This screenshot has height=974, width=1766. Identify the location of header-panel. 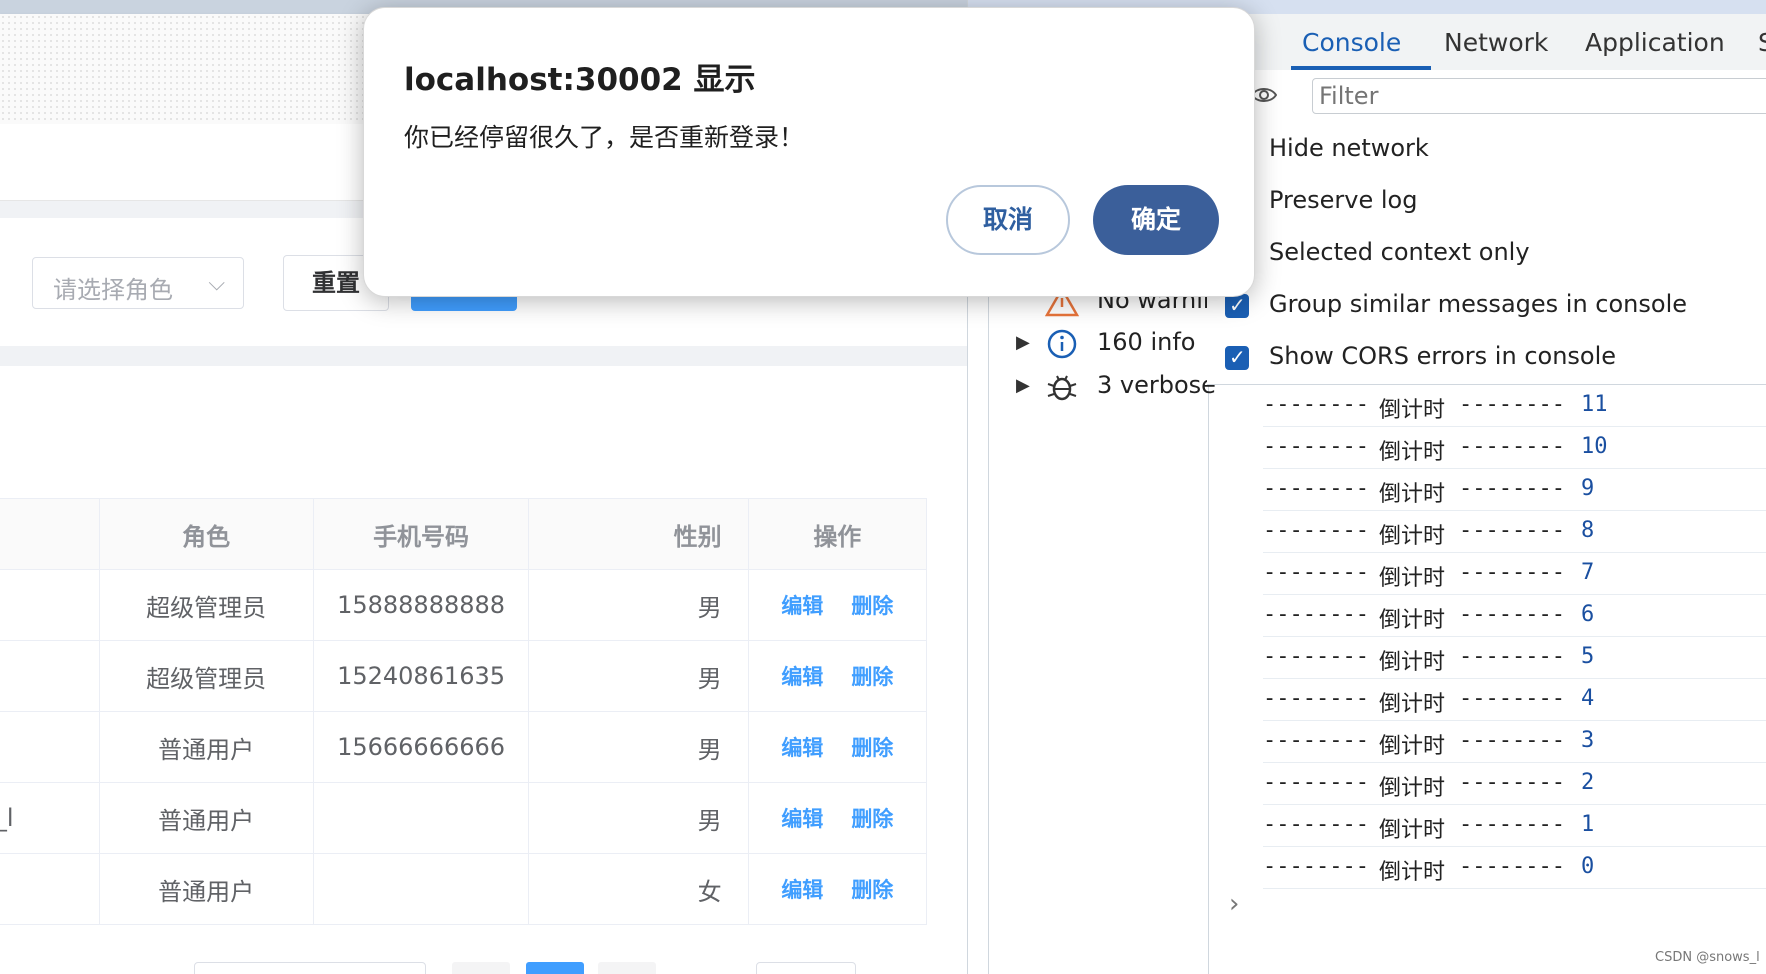
(200, 69).